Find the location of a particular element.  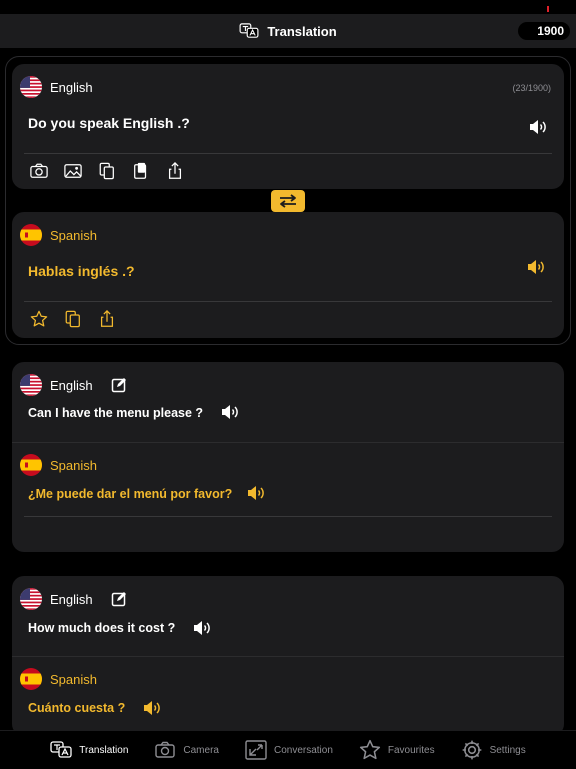

tab-favourites: Favourites is located at coordinates (397, 750).